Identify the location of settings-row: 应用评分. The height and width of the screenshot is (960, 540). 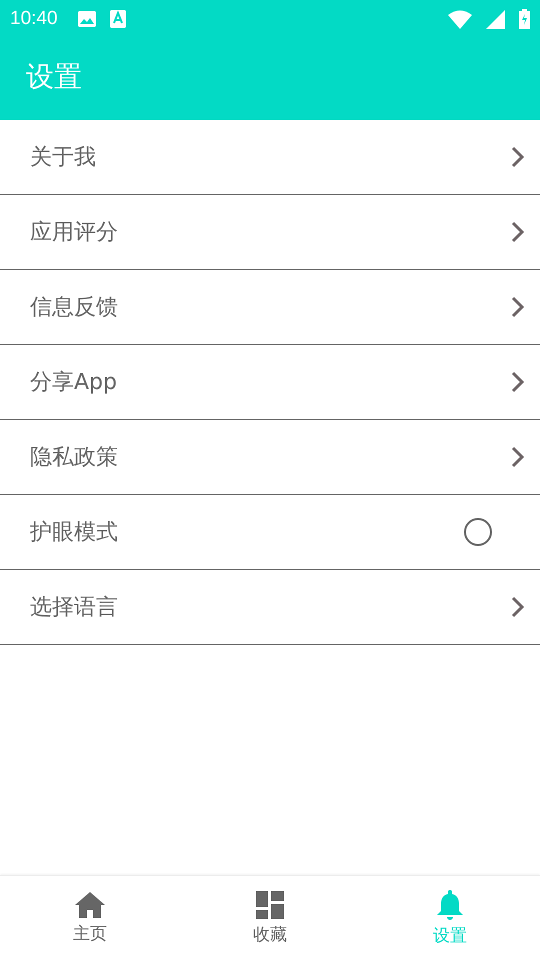
(270, 232).